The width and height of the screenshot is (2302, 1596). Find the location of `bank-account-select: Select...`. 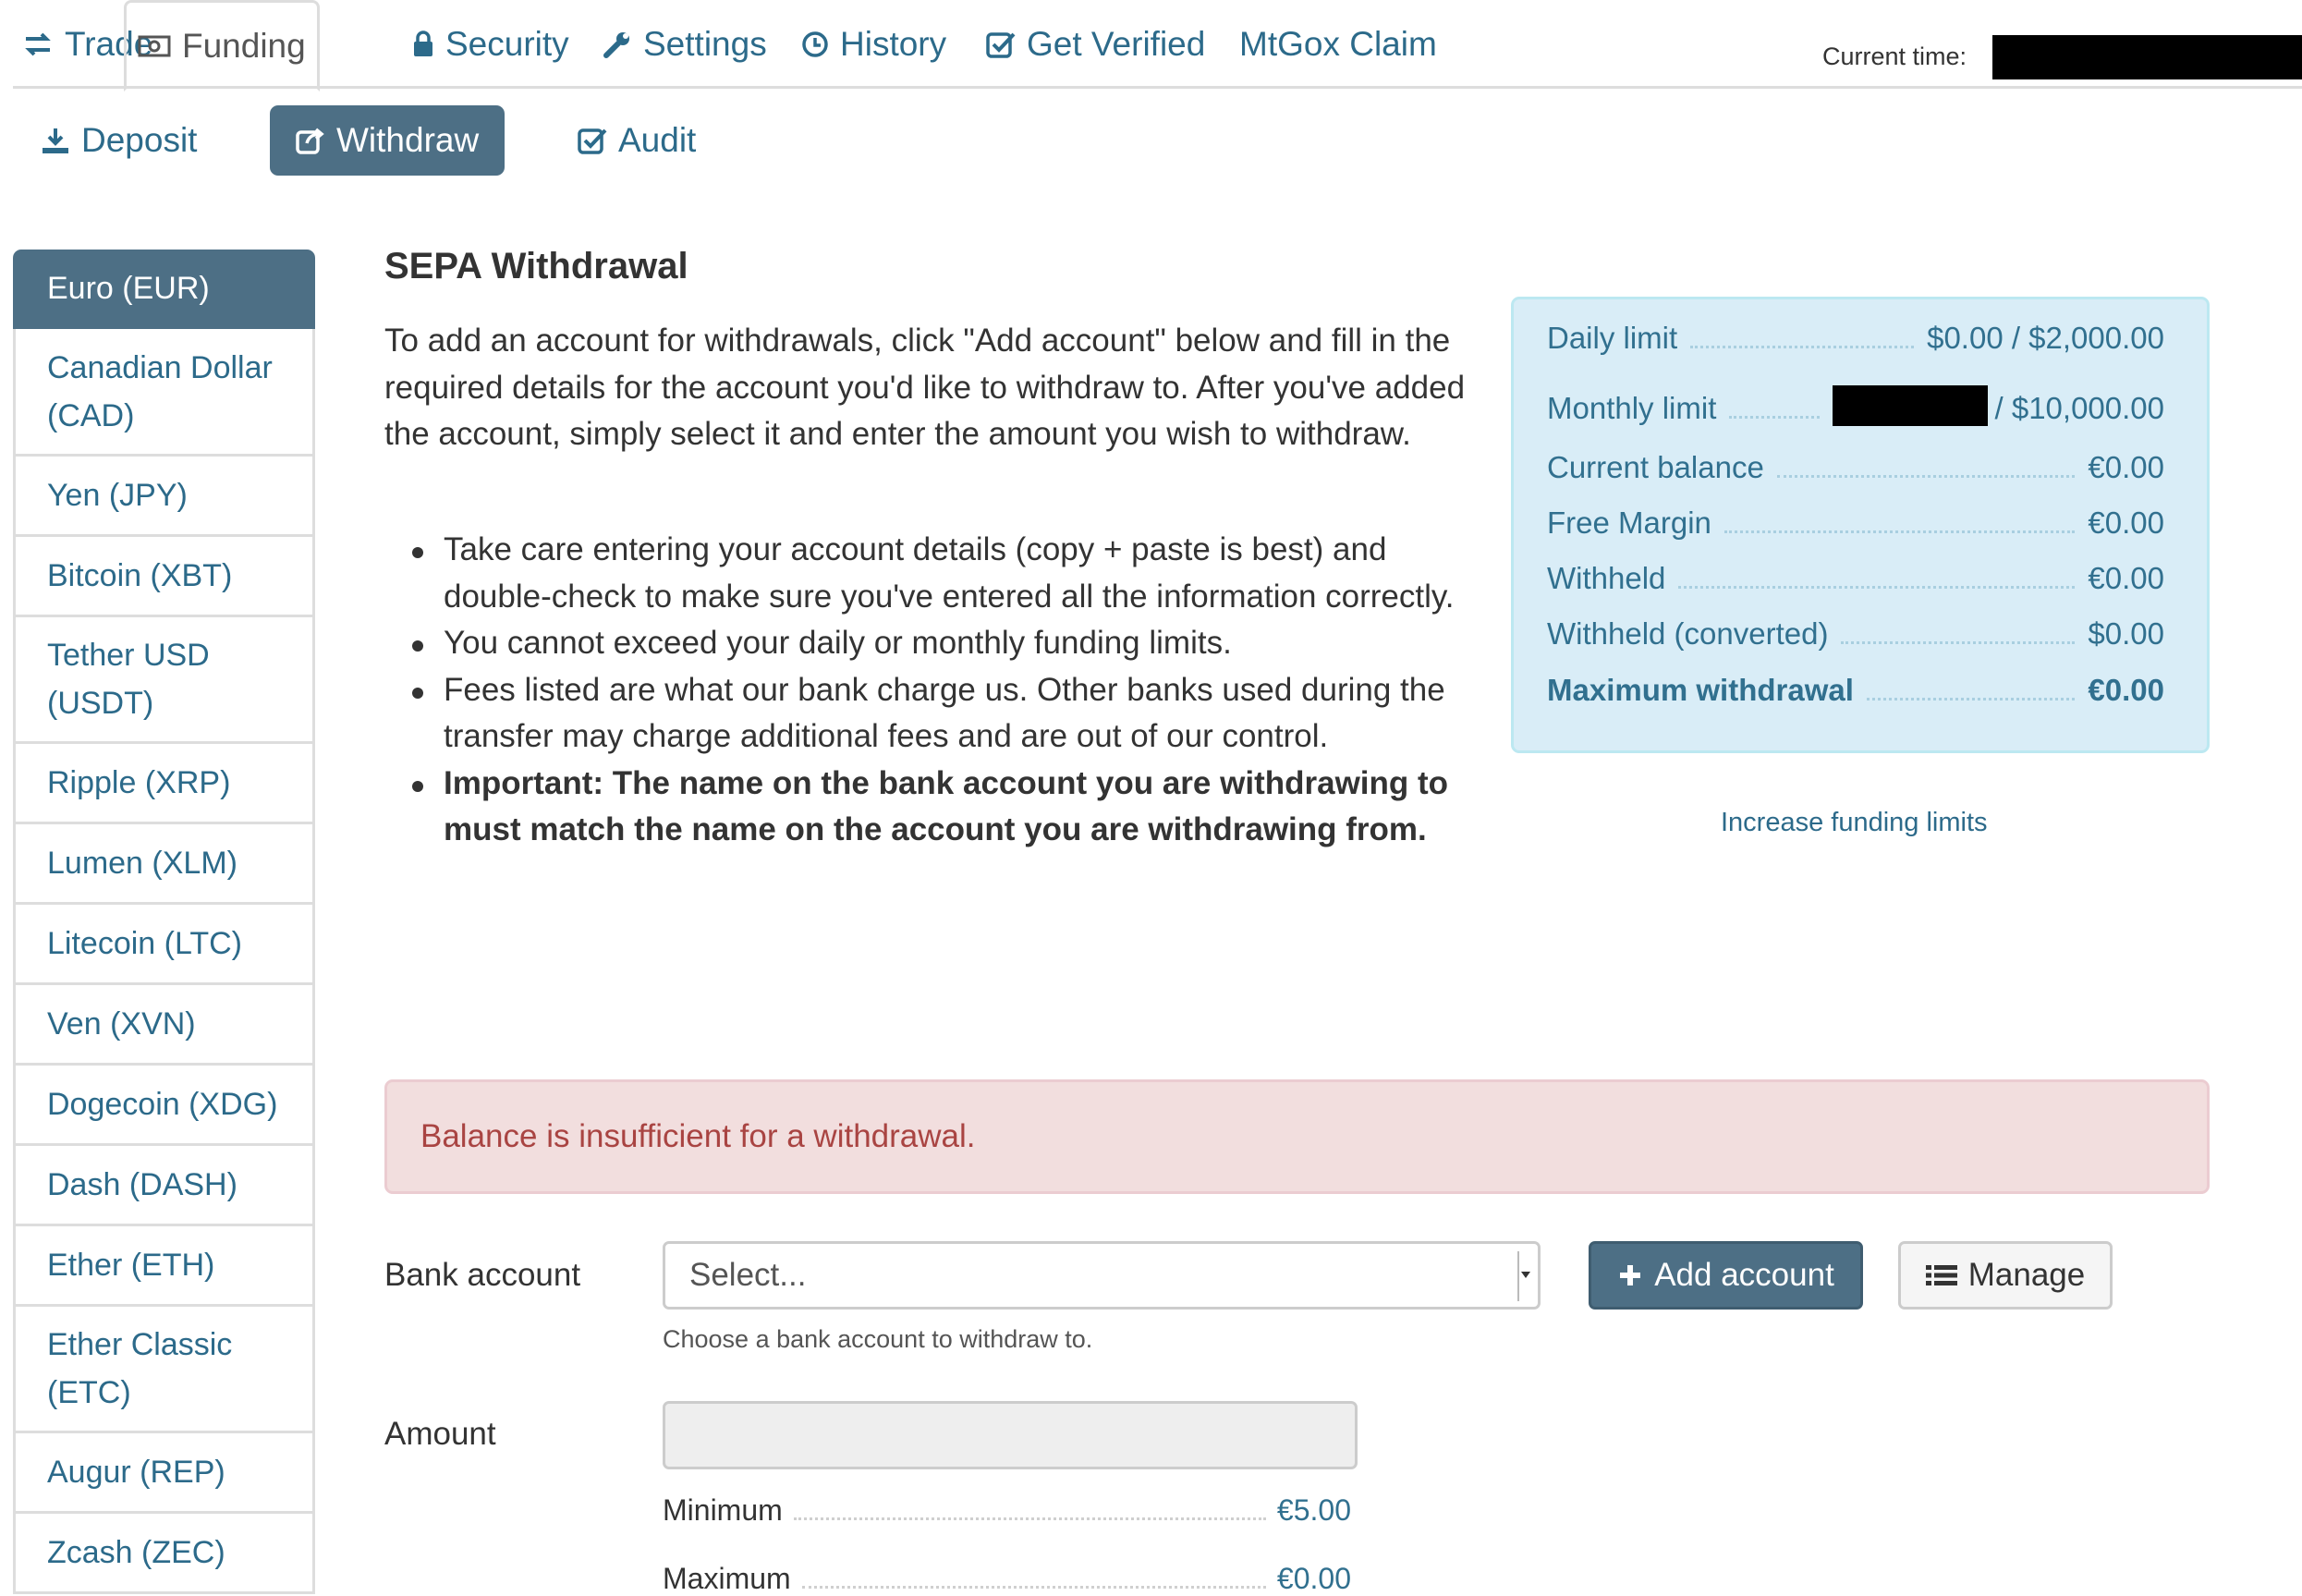

bank-account-select: Select... is located at coordinates (1102, 1275).